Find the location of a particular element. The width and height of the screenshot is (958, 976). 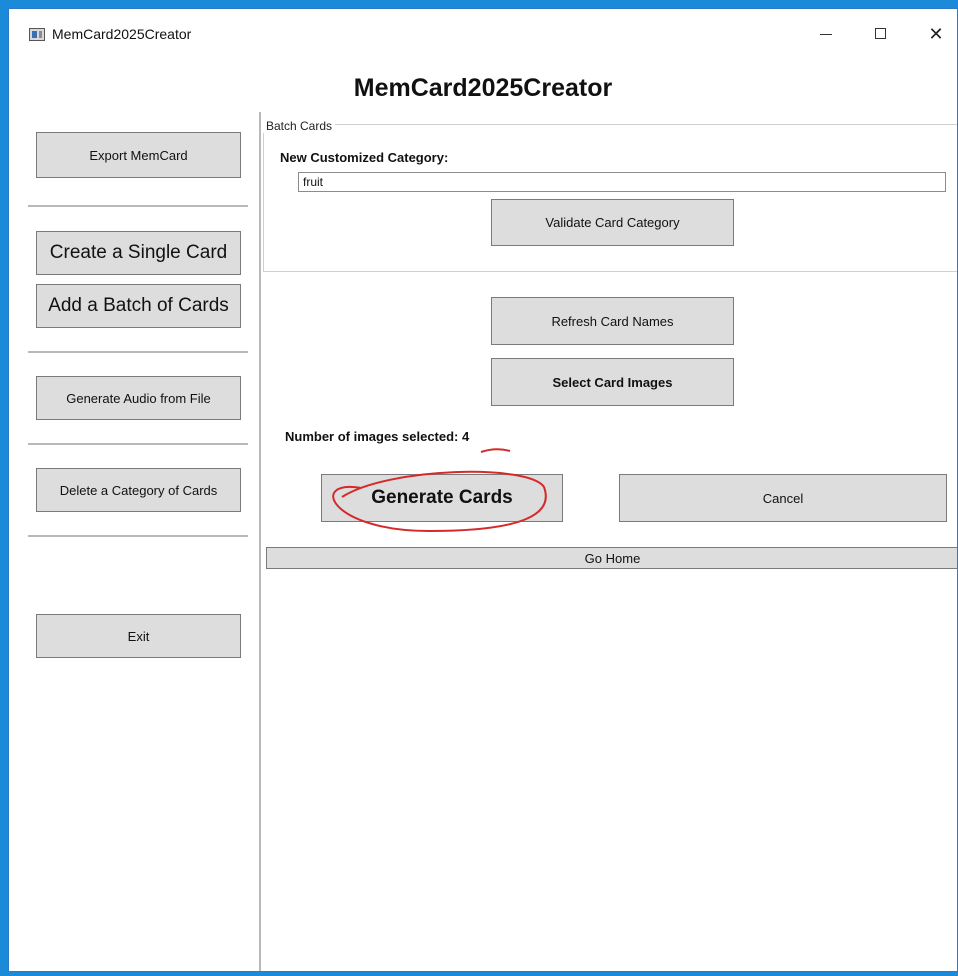

select-card-images-button: Select Card Images is located at coordinates (612, 382).